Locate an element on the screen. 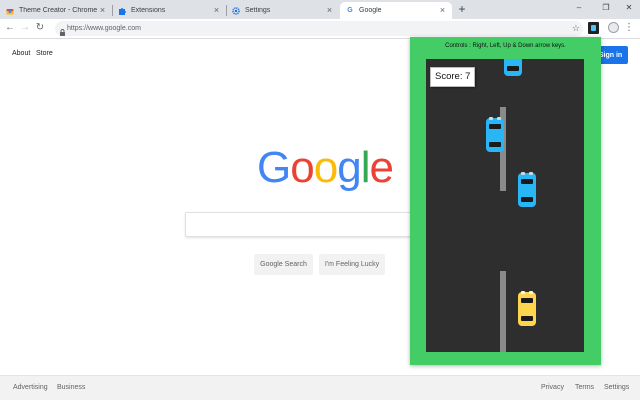 This screenshot has width=640, height=400. back-arrow-icon: ← is located at coordinates (10, 28).